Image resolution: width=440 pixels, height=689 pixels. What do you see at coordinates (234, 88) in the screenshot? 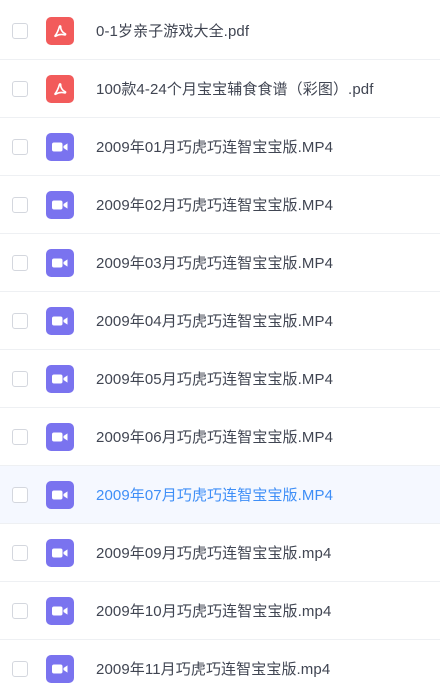
I see `file-name: 100款4-24个月宝宝辅食食谱（彩图）.pdf` at bounding box center [234, 88].